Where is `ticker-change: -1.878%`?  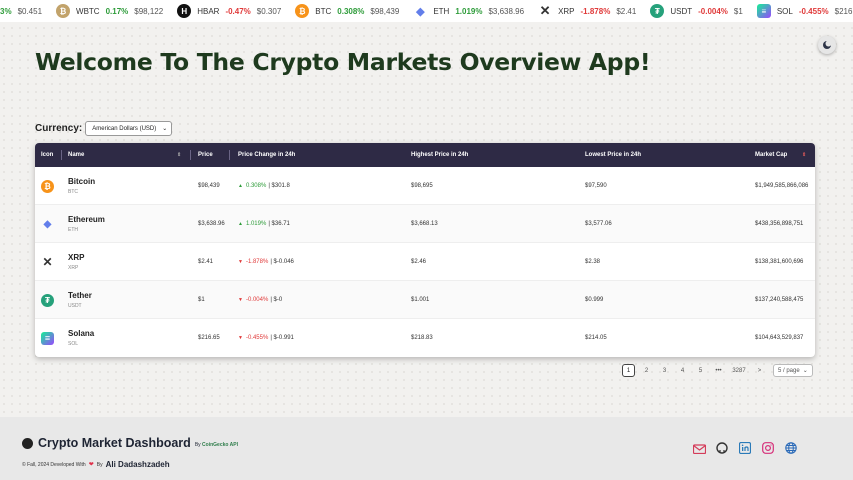 ticker-change: -1.878% is located at coordinates (595, 11).